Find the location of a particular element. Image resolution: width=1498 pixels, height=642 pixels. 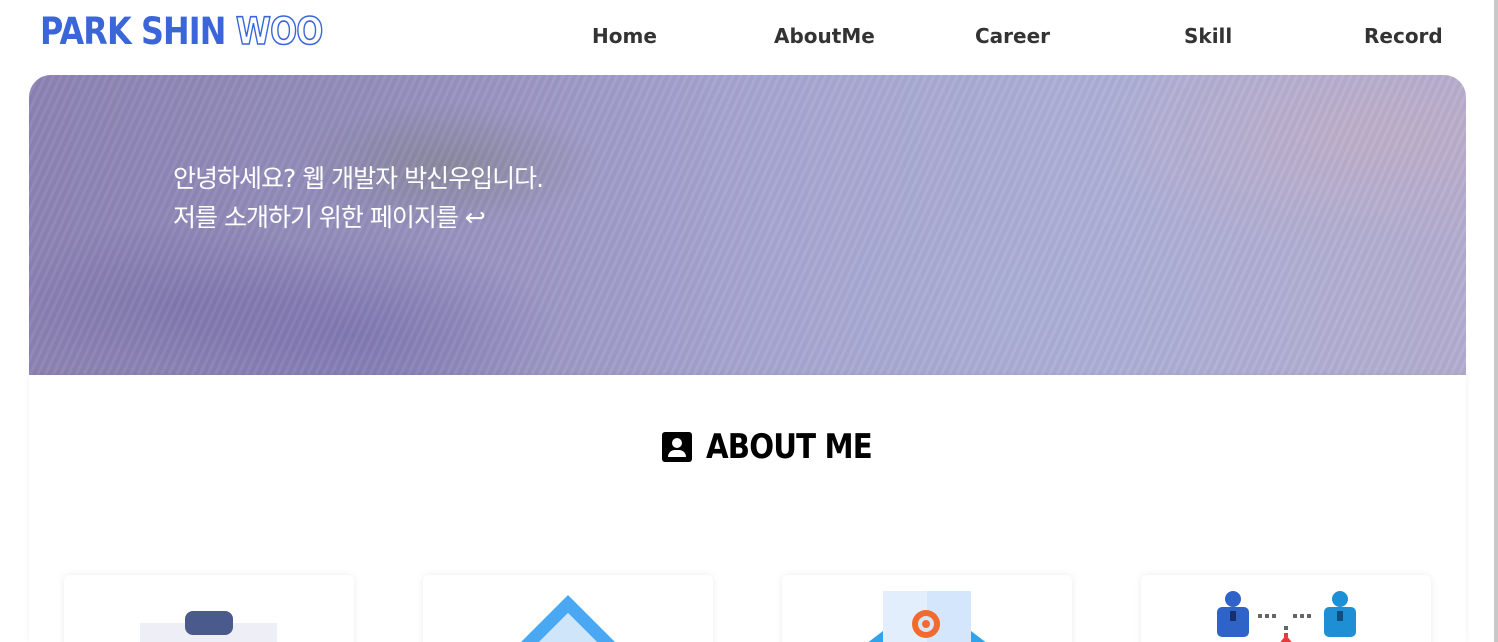

nav-record: Record is located at coordinates (1403, 36).